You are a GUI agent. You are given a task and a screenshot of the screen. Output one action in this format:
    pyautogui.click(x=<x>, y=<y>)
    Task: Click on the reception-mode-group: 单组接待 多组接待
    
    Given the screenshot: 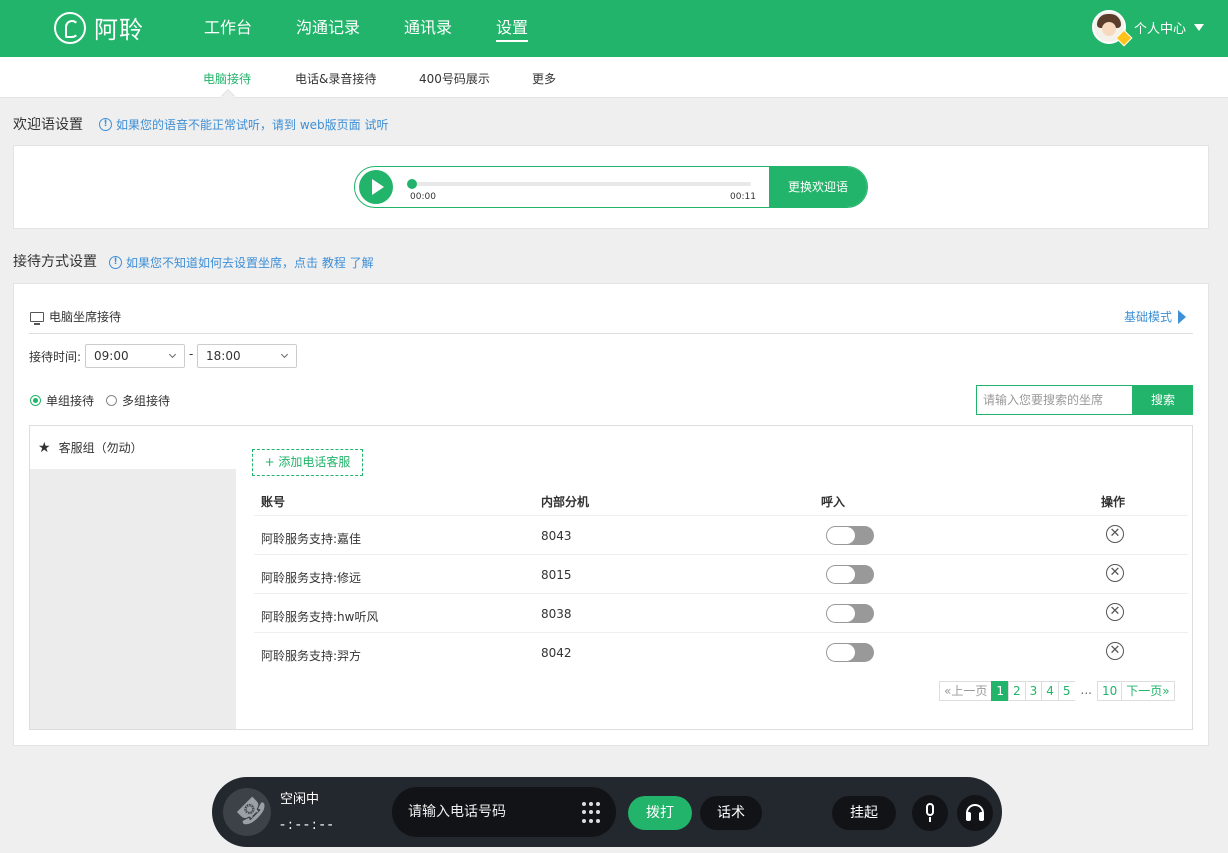 What is the action you would take?
    pyautogui.click(x=100, y=400)
    